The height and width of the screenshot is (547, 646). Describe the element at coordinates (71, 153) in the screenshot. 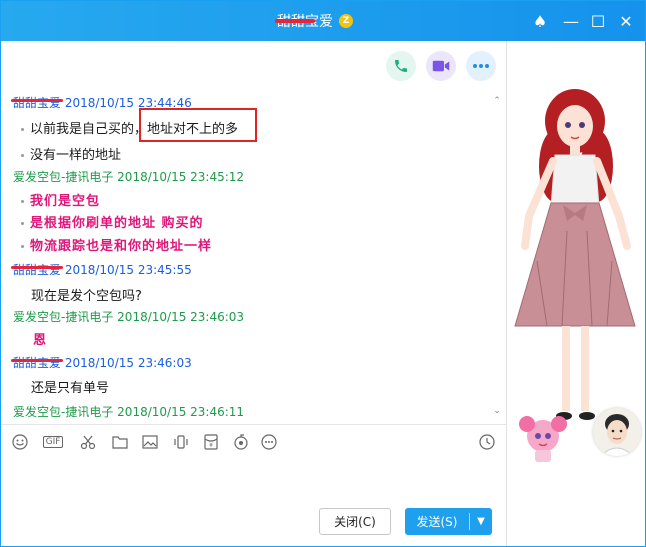

I see `message-text: 没有一样的地址` at that location.